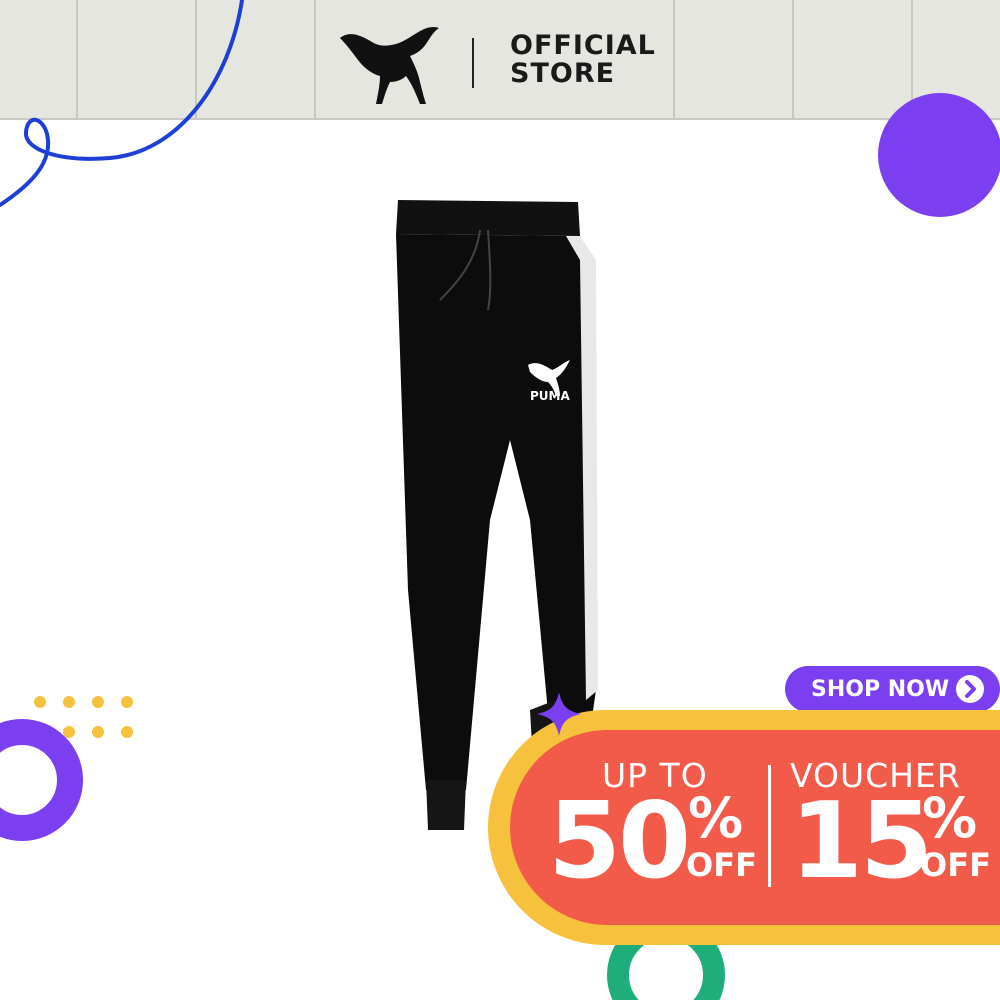  I want to click on header-divider, so click(473, 63).